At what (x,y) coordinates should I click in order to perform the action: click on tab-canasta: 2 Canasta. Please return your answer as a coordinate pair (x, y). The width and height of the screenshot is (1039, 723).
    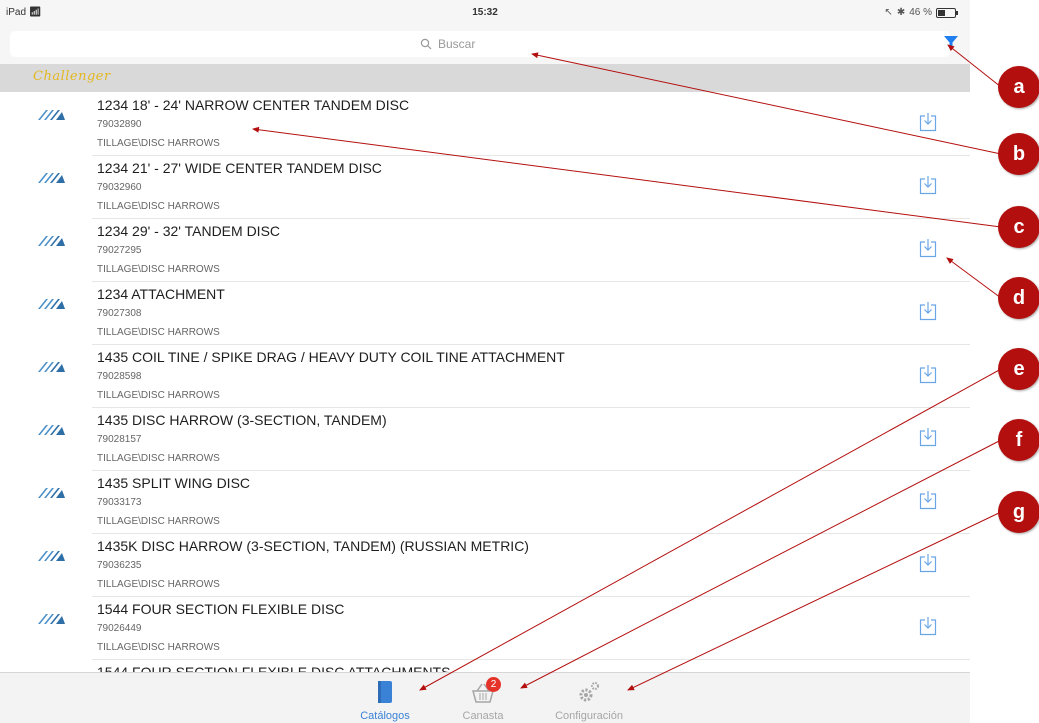
    Looking at the image, I should click on (483, 699).